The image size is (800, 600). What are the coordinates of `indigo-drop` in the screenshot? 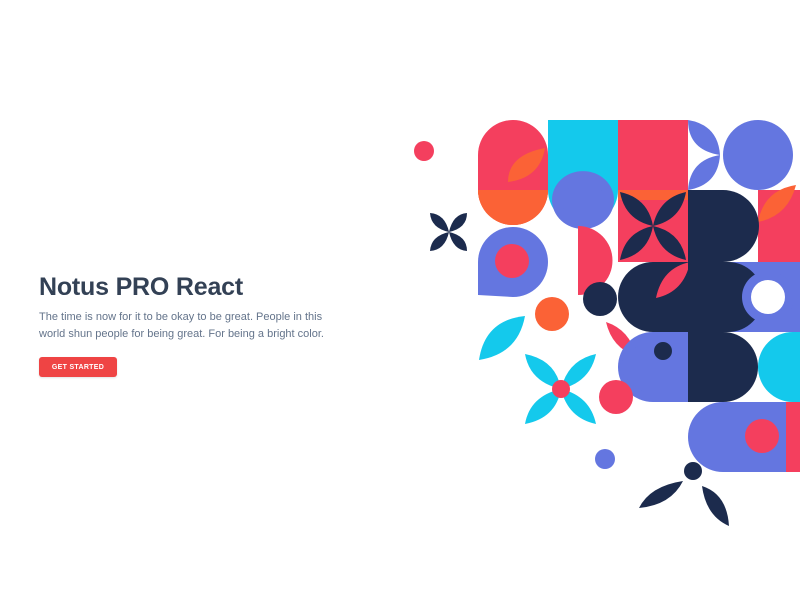 It's located at (513, 262).